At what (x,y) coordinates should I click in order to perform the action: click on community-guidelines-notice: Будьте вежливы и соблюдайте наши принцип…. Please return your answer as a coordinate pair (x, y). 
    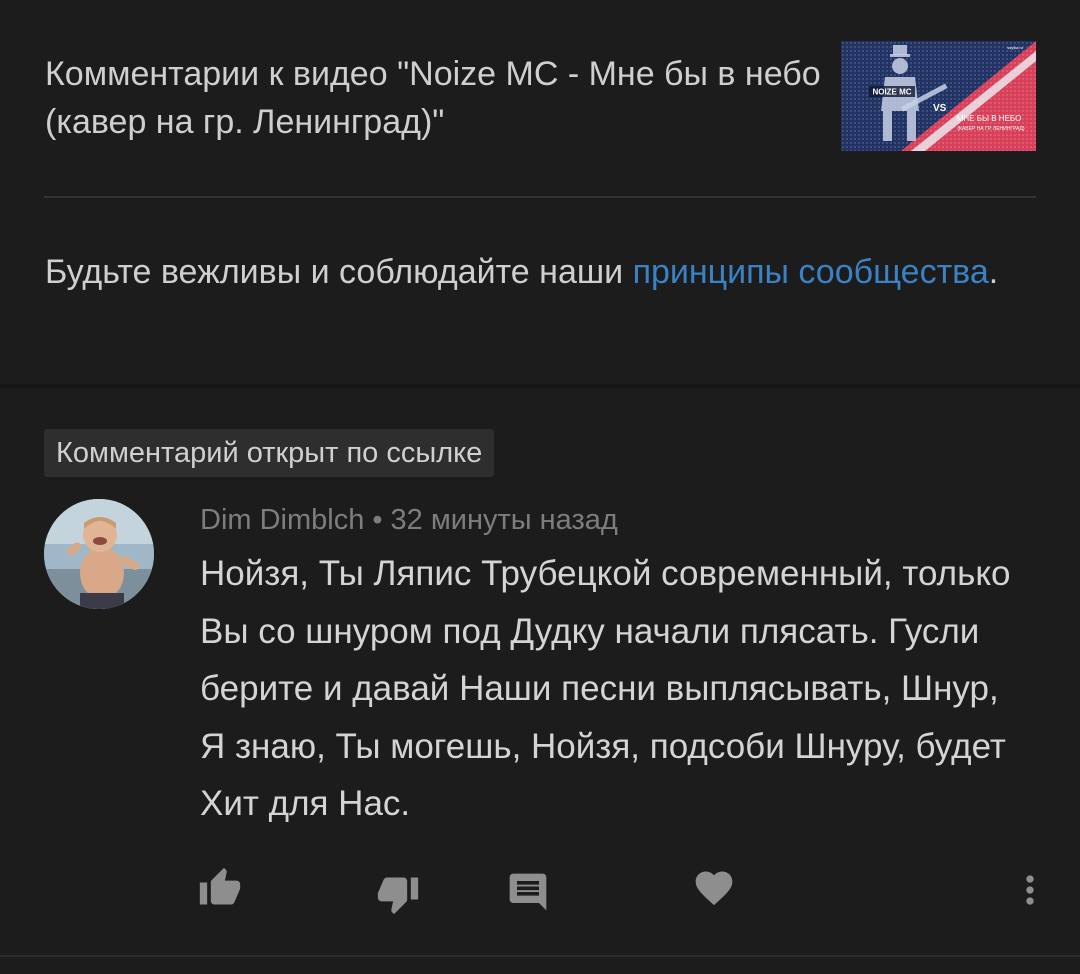
    Looking at the image, I should click on (525, 272).